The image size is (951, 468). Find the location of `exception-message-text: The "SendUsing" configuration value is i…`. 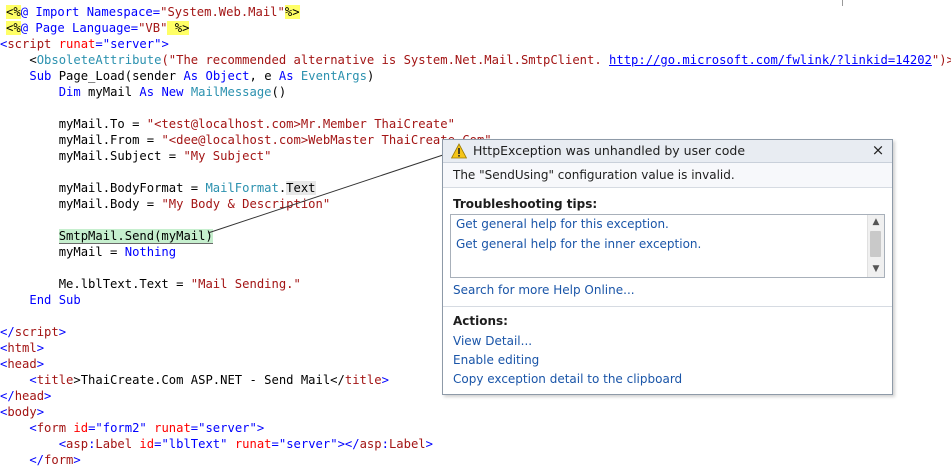

exception-message-text: The "SendUsing" configuration value is i… is located at coordinates (594, 175).